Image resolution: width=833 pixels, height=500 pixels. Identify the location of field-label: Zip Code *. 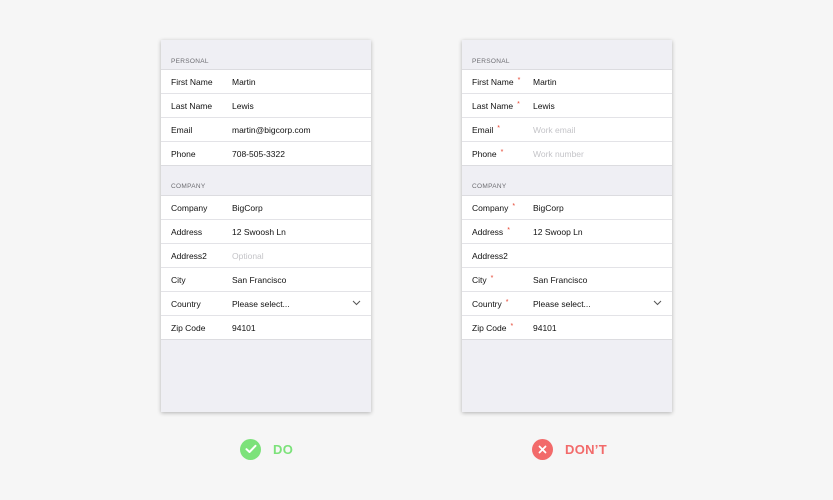
(497, 328).